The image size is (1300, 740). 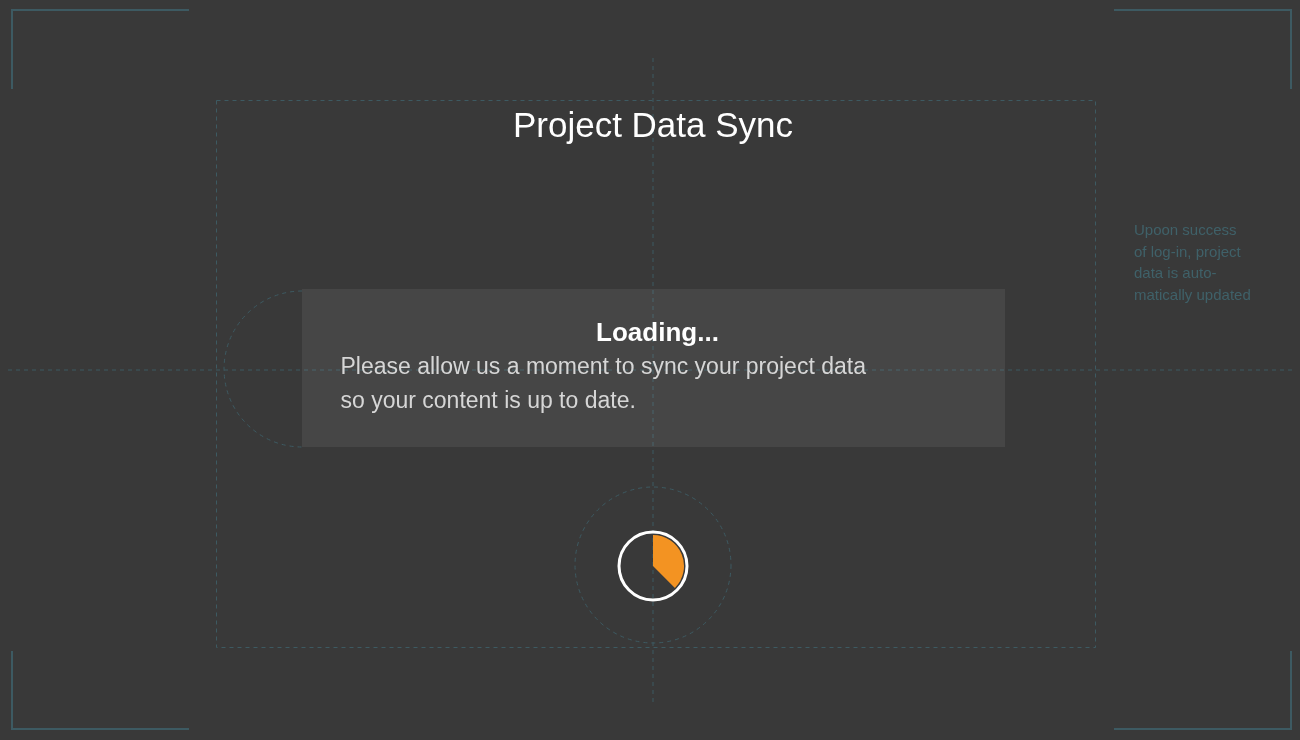 What do you see at coordinates (653, 566) in the screenshot?
I see `progress-pie` at bounding box center [653, 566].